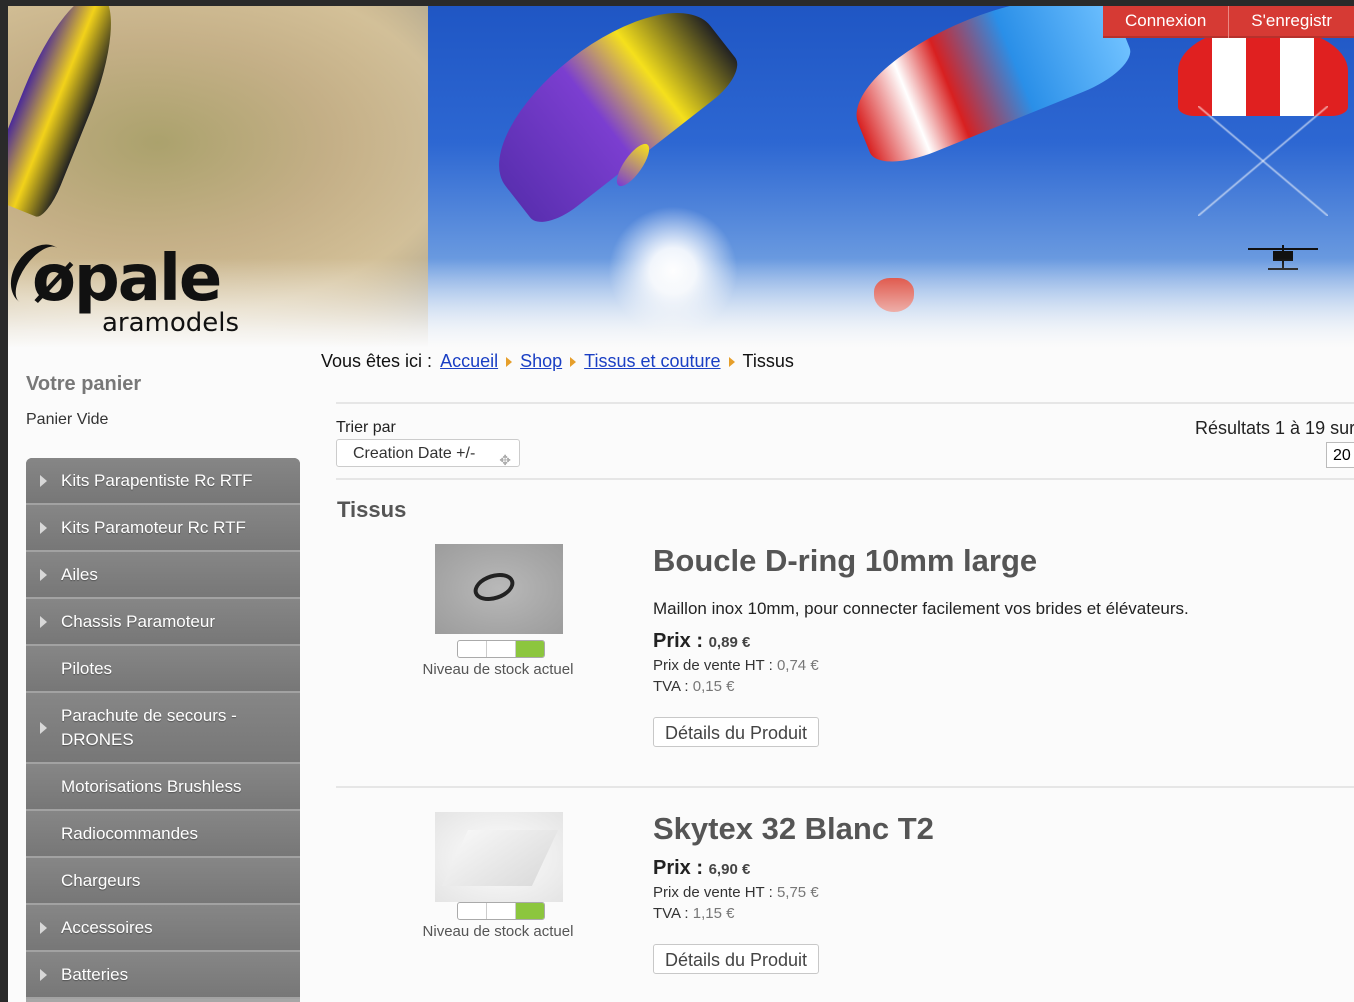 The width and height of the screenshot is (1354, 1002). I want to click on tva: TVA : 1,15 €, so click(693, 913).